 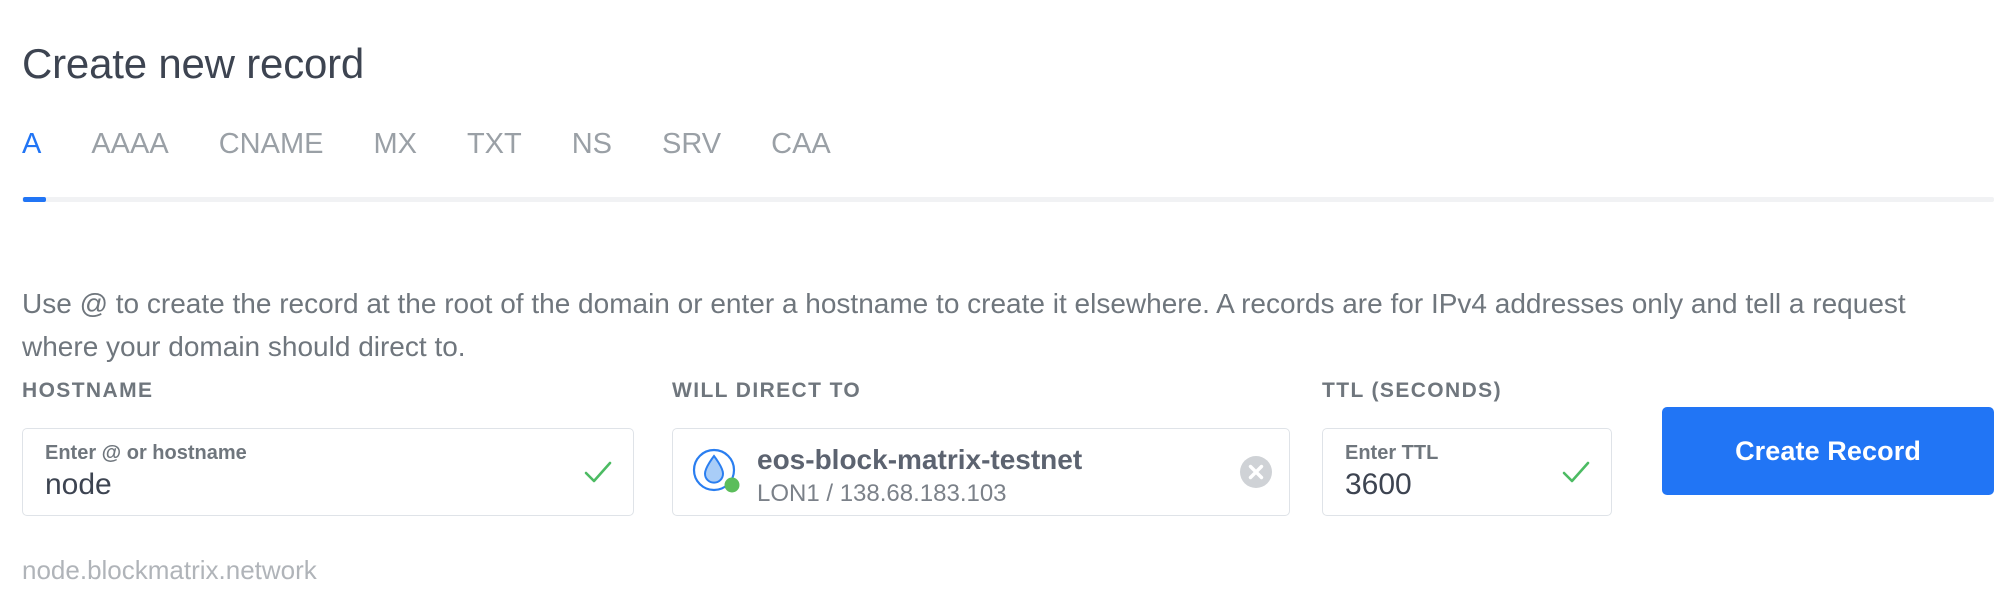 What do you see at coordinates (169, 570) in the screenshot?
I see `resulting-fqdn-helper: node.blockmatrix.network` at bounding box center [169, 570].